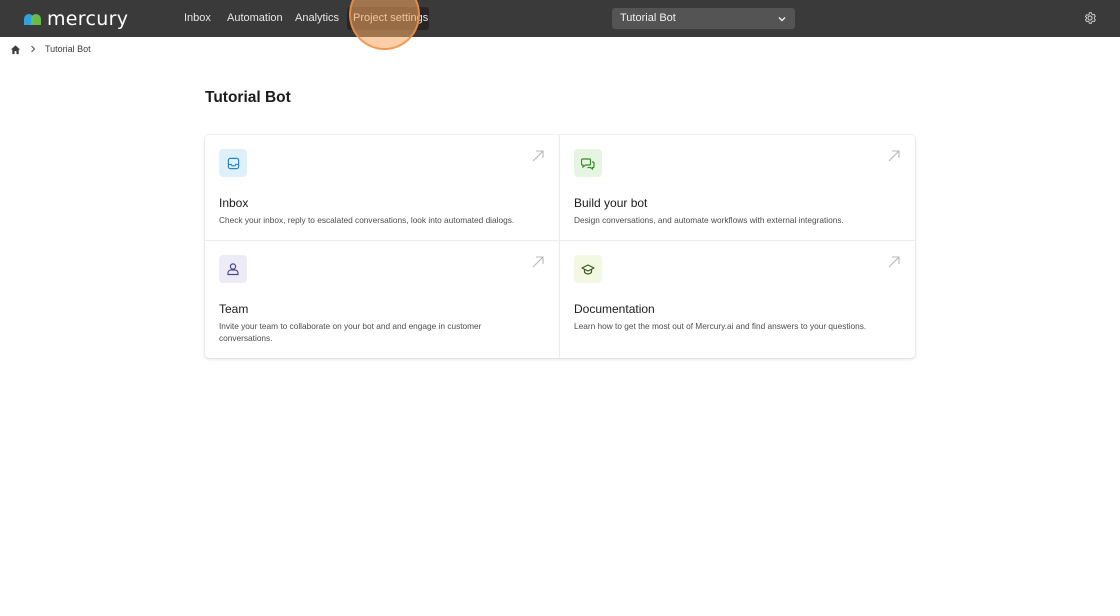 This screenshot has width=1120, height=616. What do you see at coordinates (703, 18) in the screenshot?
I see `bot-selector: Tutorial Bot` at bounding box center [703, 18].